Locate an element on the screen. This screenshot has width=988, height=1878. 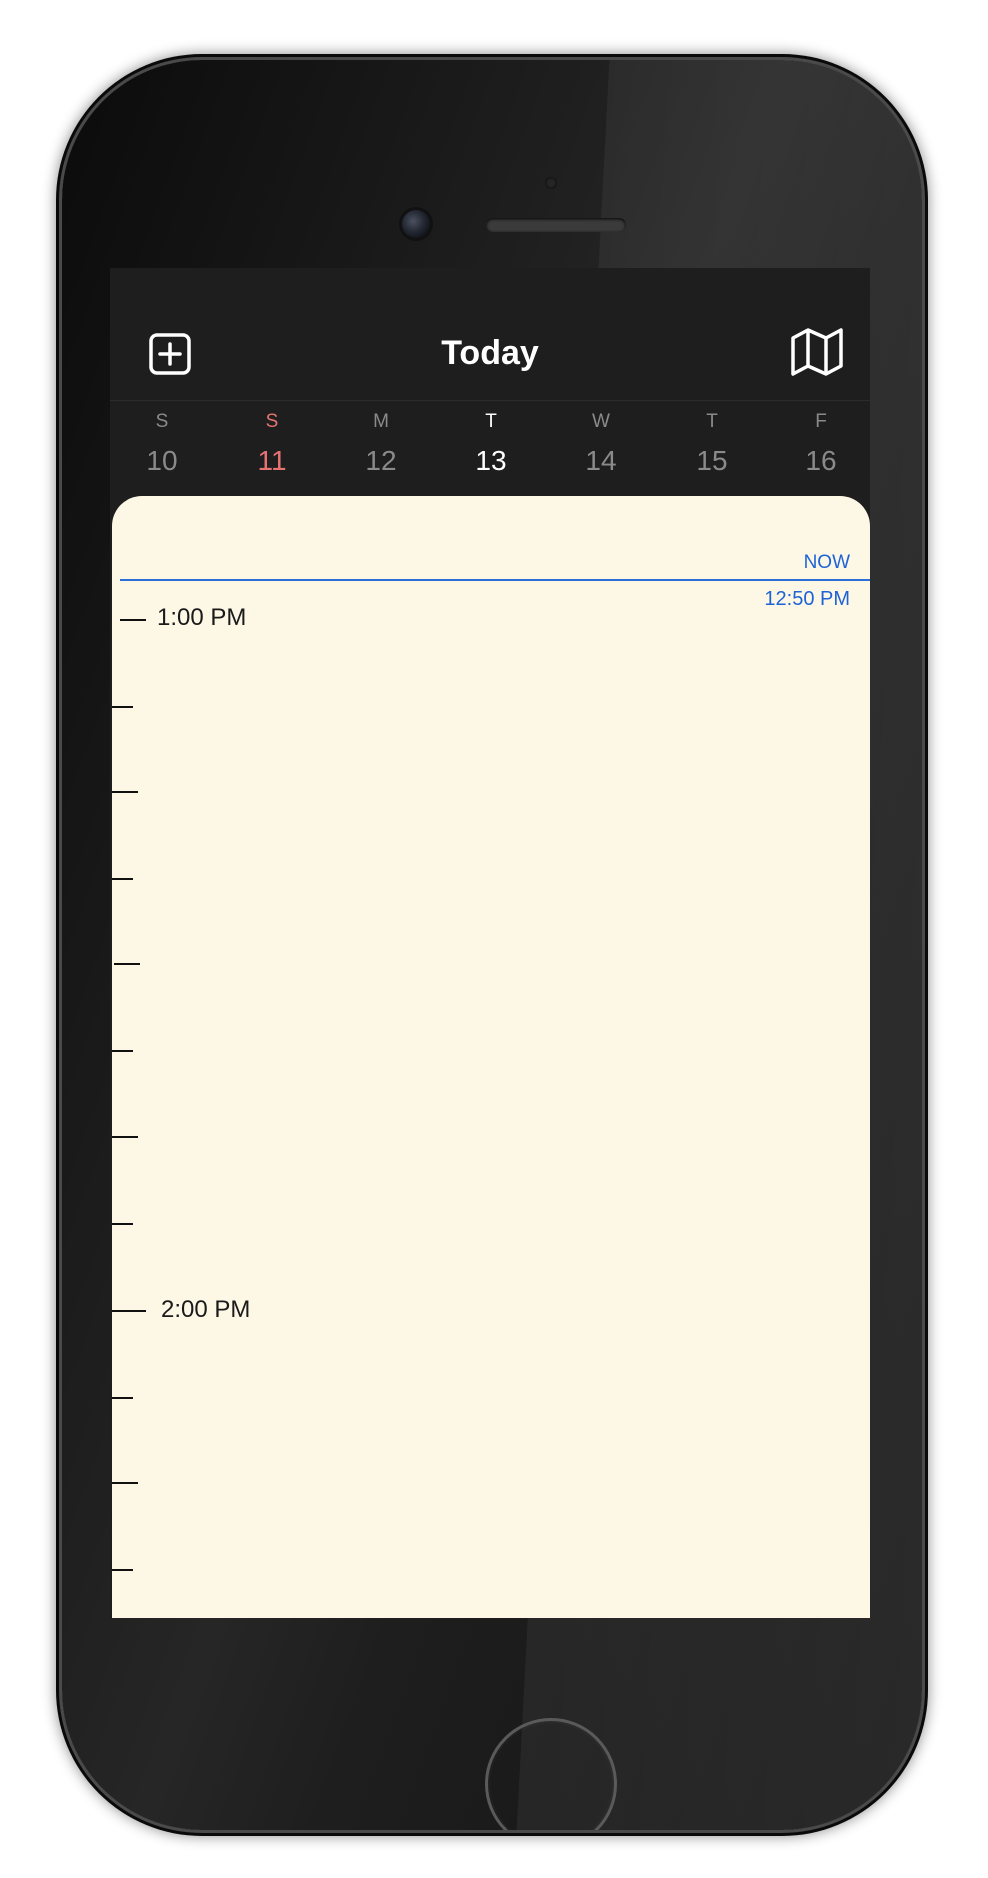
week-strip: S 10 S 11 M 12 T 13 W 14 T 15 F 16 is located at coordinates (490, 448).